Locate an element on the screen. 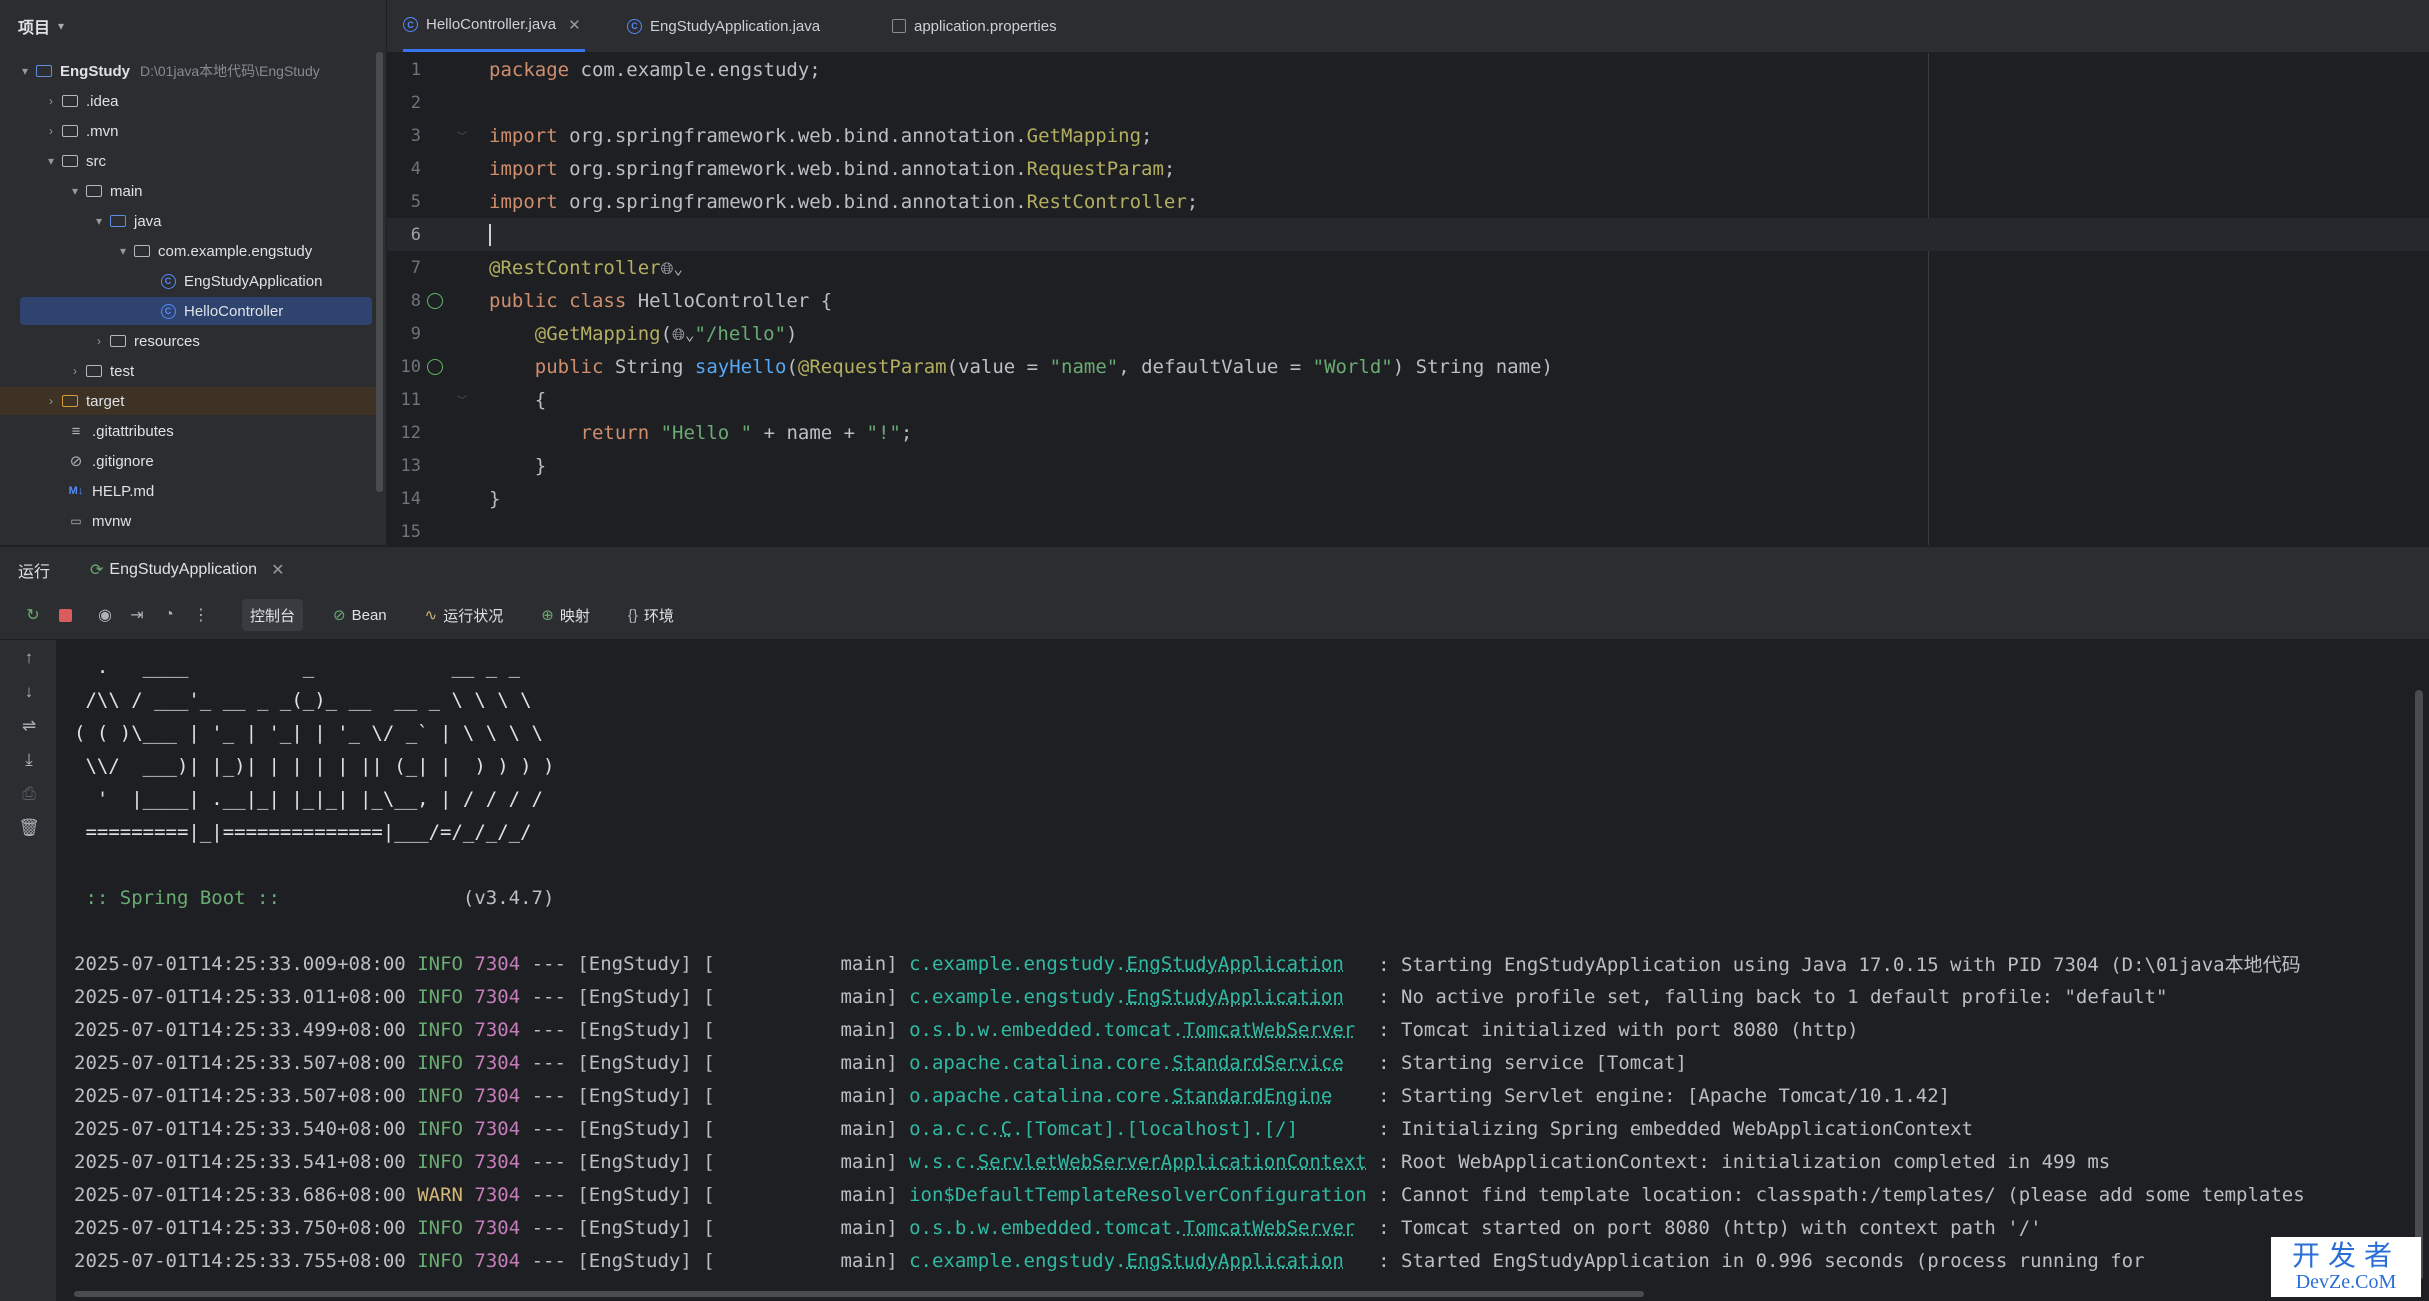 The height and width of the screenshot is (1301, 2429). log-pid: 7304 is located at coordinates (497, 1095).